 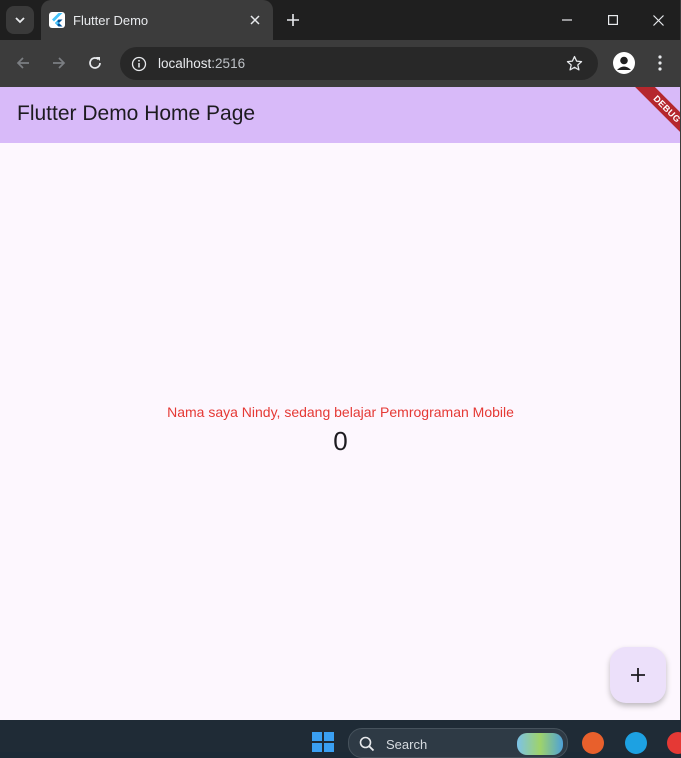 What do you see at coordinates (136, 113) in the screenshot?
I see `page-title: Flutter Demo Home Page` at bounding box center [136, 113].